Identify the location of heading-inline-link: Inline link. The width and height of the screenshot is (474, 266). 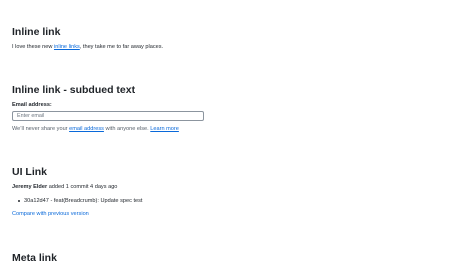
(36, 32).